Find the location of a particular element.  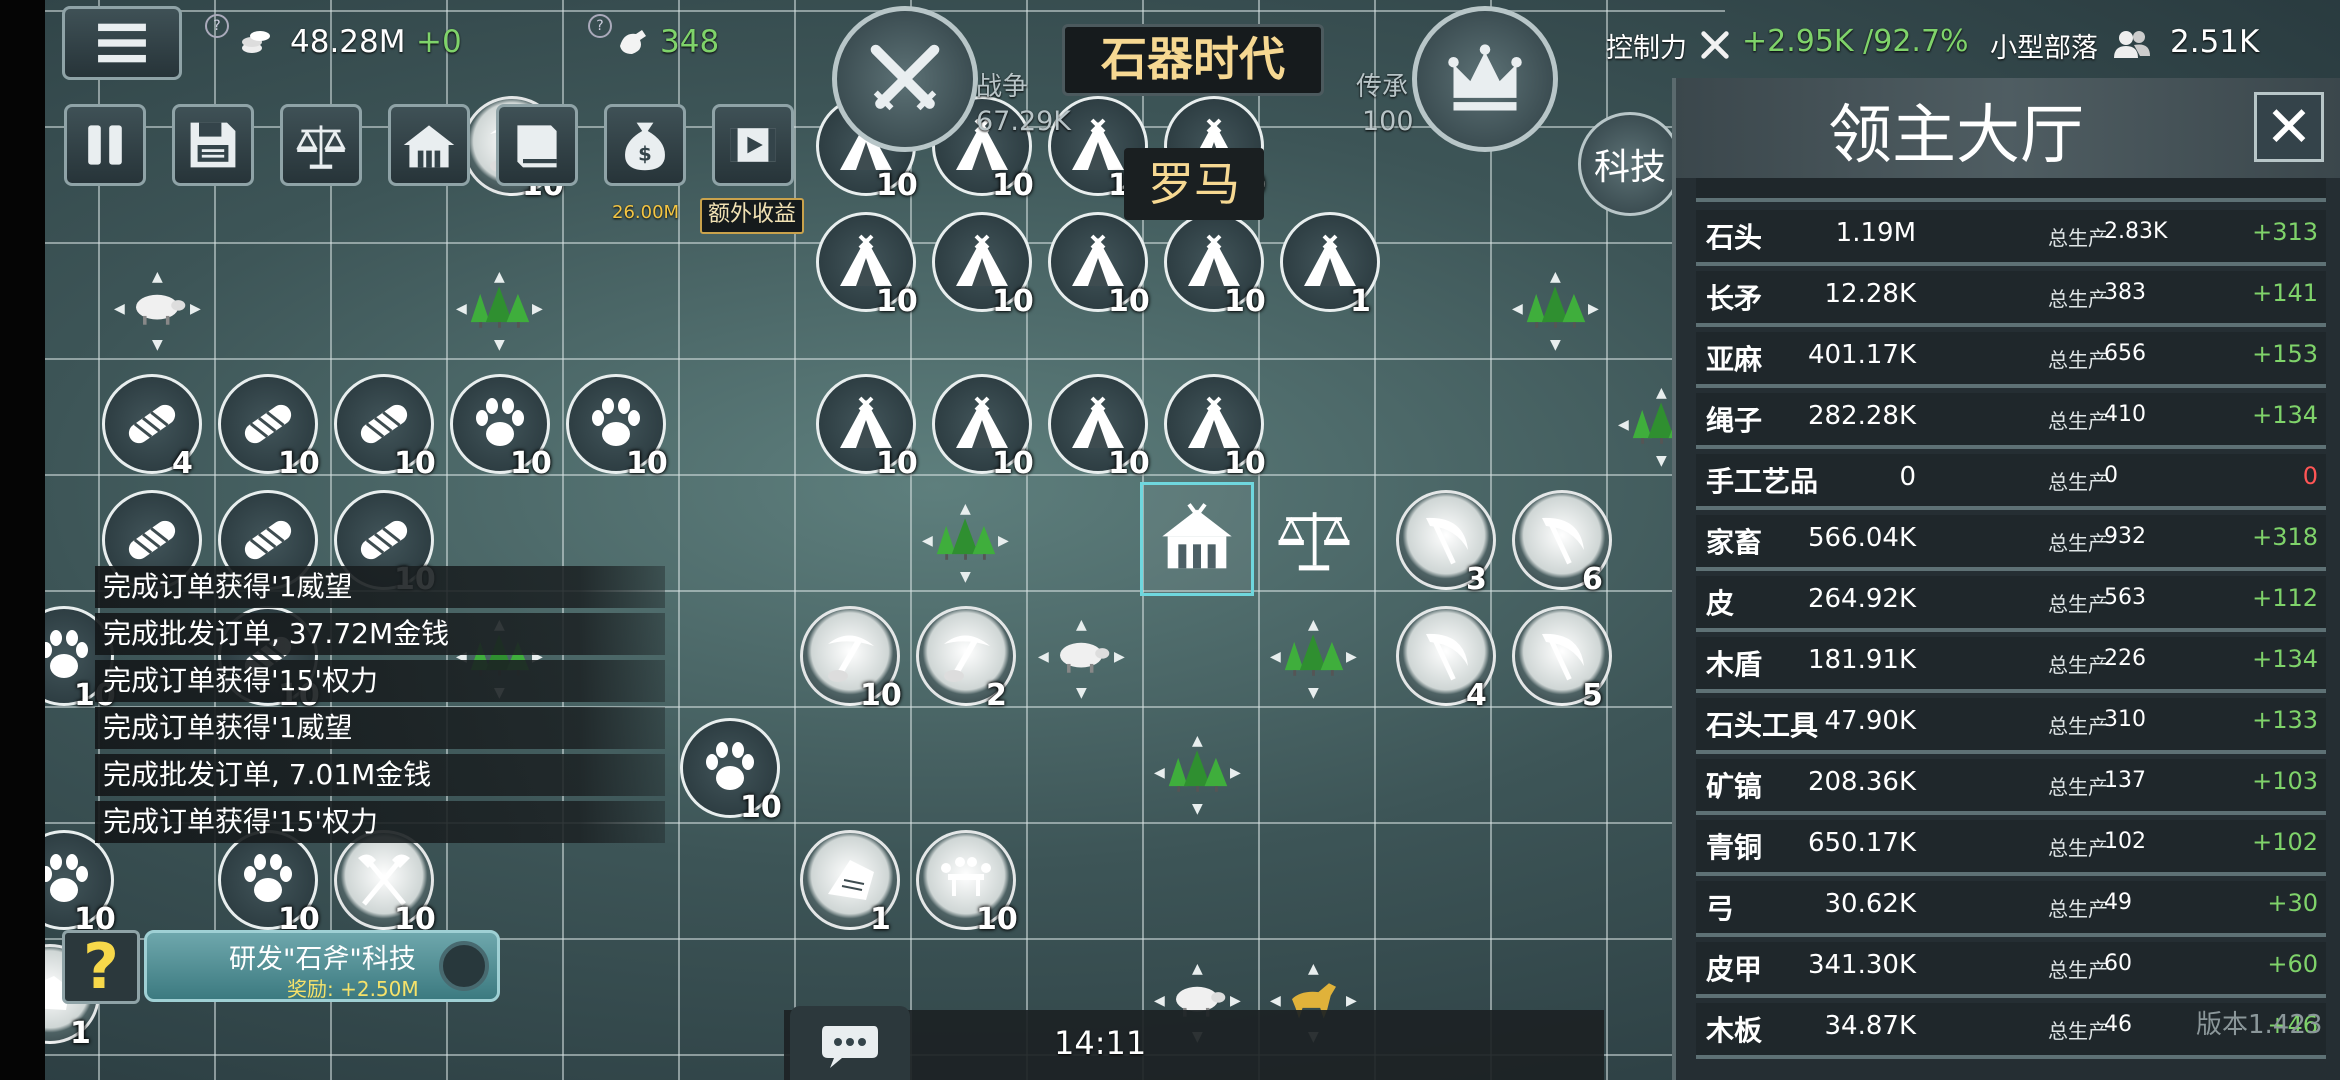

map-scales is located at coordinates (1314, 540).